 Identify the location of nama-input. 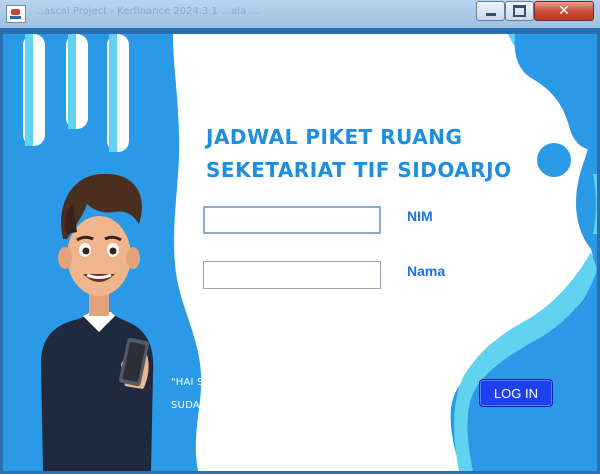
(292, 275).